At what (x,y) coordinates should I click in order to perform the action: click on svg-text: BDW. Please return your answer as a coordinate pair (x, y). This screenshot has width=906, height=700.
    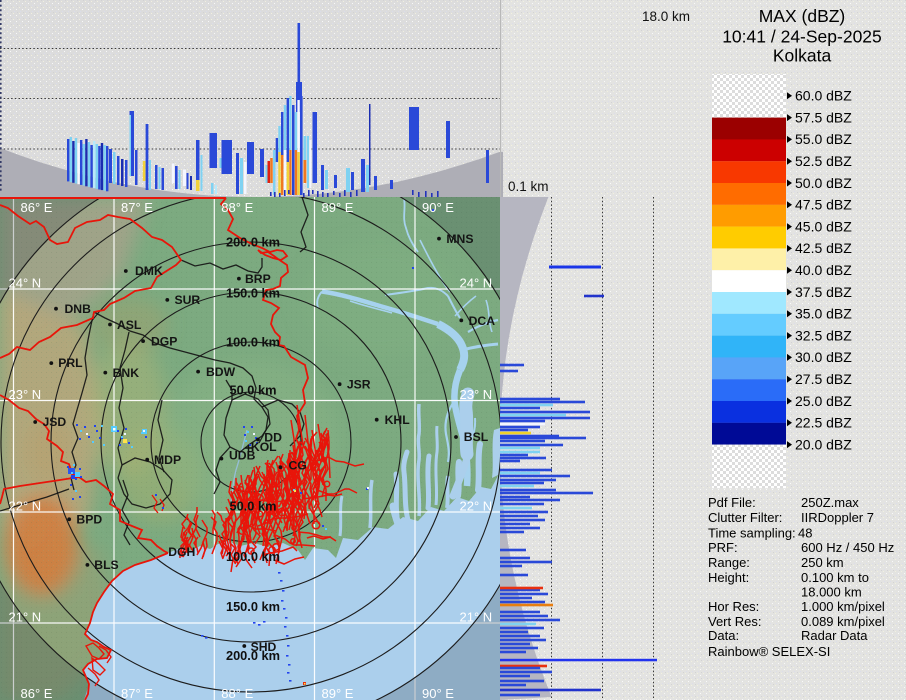
    Looking at the image, I should click on (221, 372).